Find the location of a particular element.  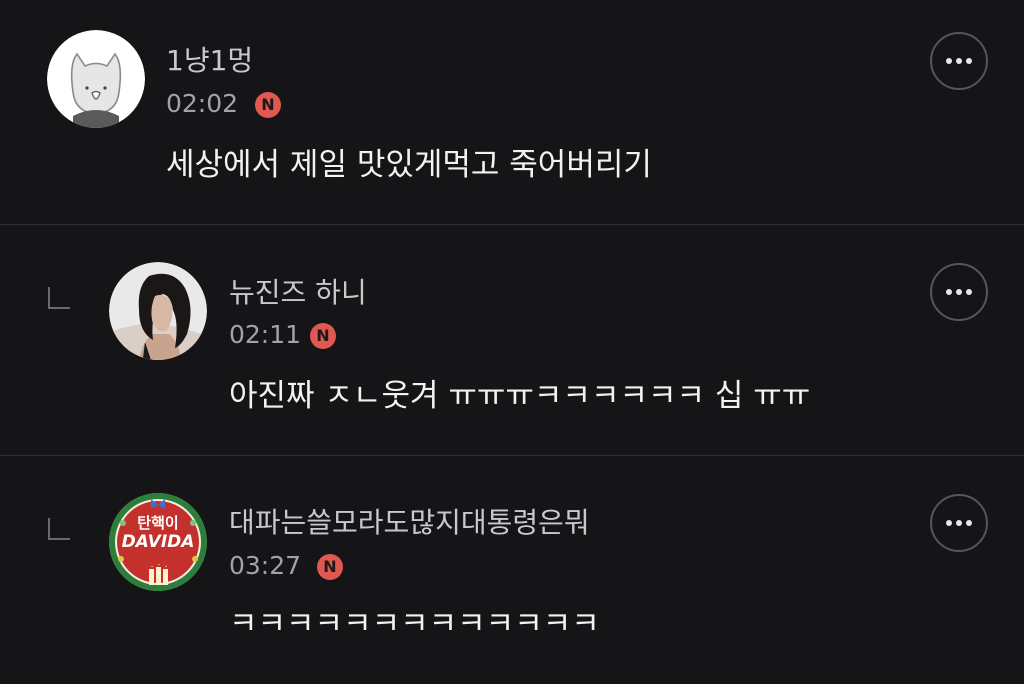

avatar: 탄핵이 DAVIDA is located at coordinates (158, 542).